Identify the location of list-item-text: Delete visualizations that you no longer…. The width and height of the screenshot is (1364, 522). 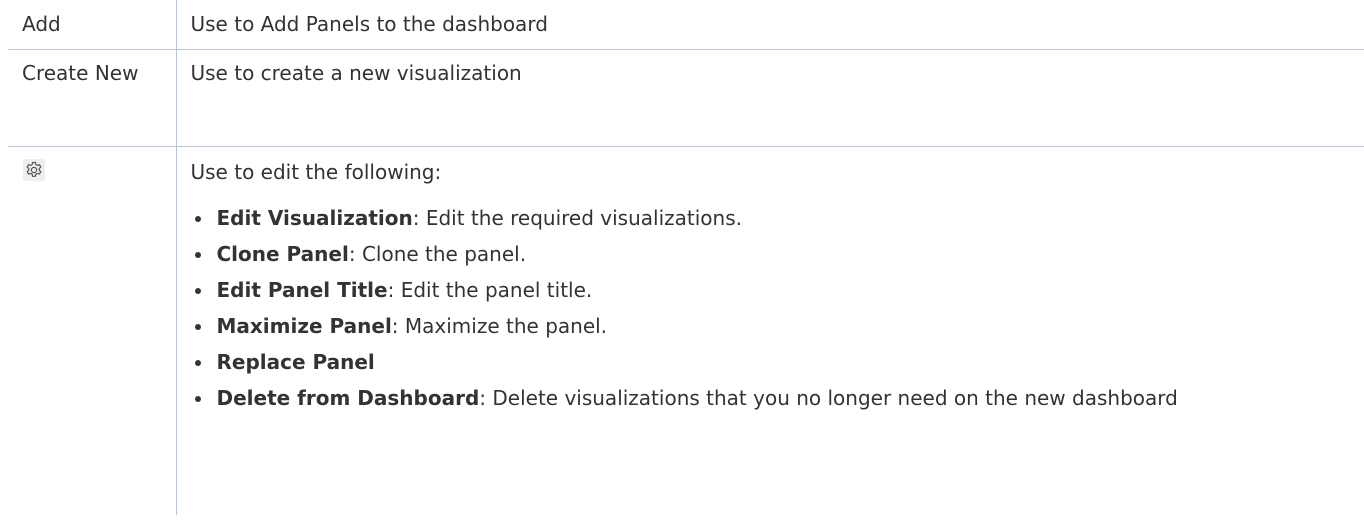
(835, 398).